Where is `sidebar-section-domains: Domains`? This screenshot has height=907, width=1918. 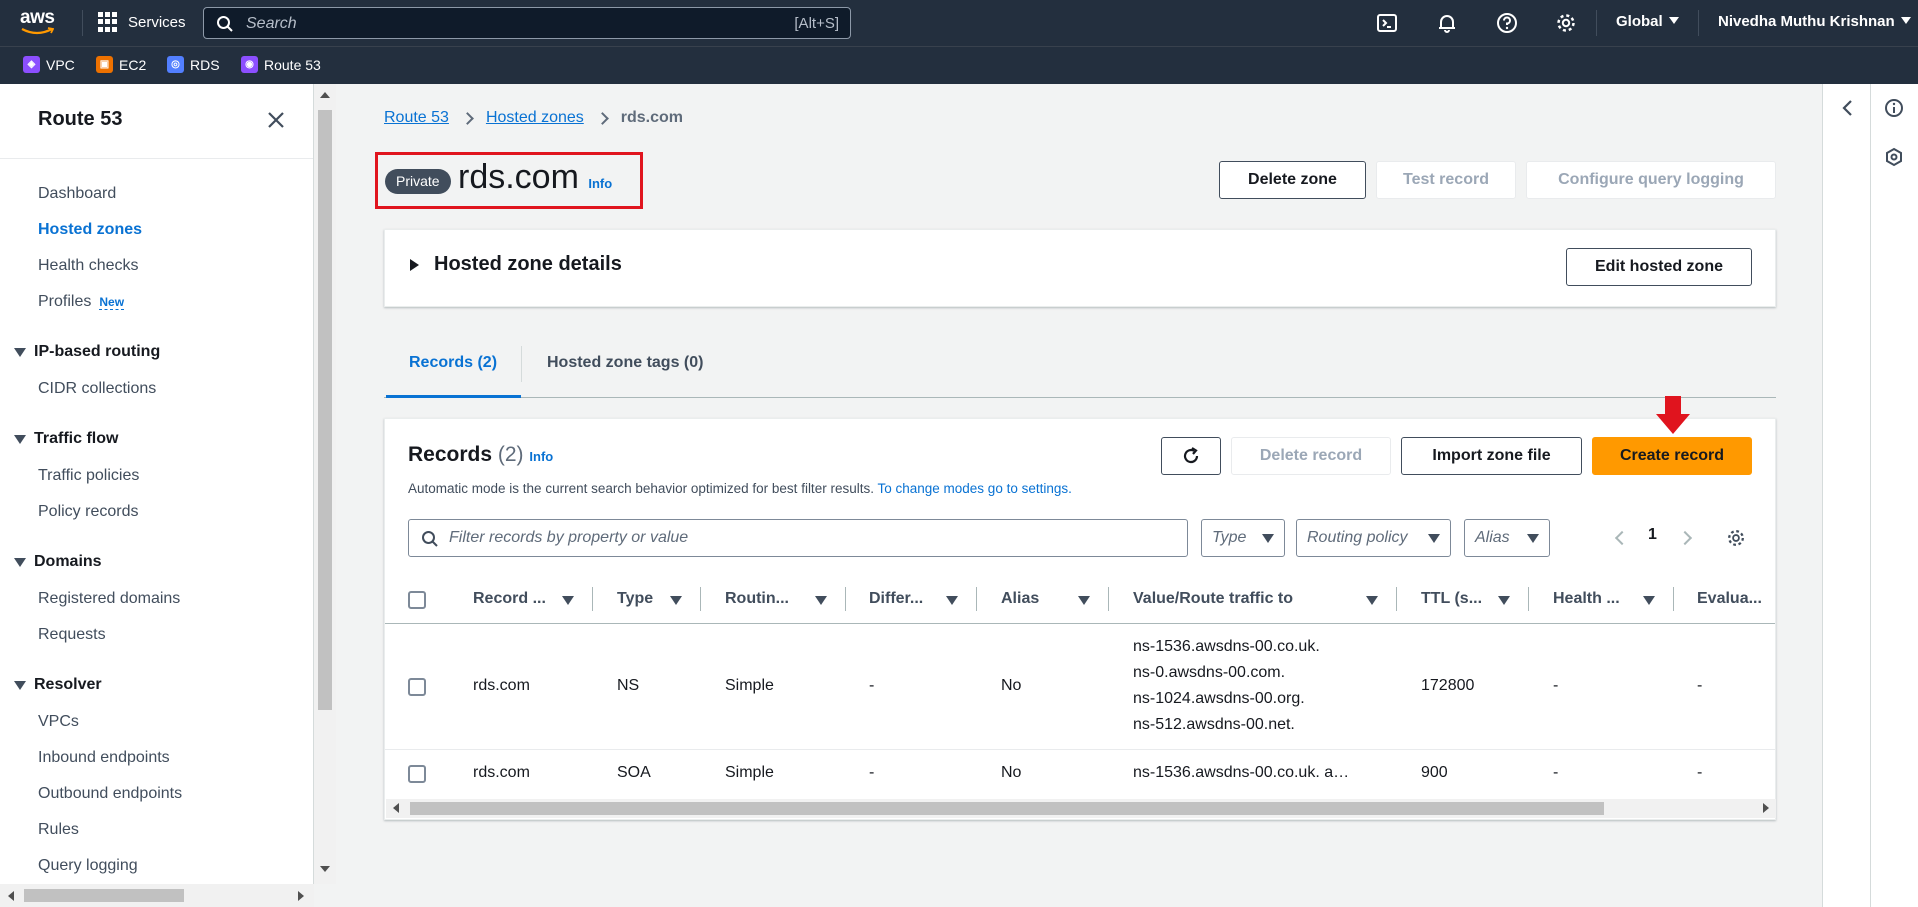 sidebar-section-domains: Domains is located at coordinates (58, 562).